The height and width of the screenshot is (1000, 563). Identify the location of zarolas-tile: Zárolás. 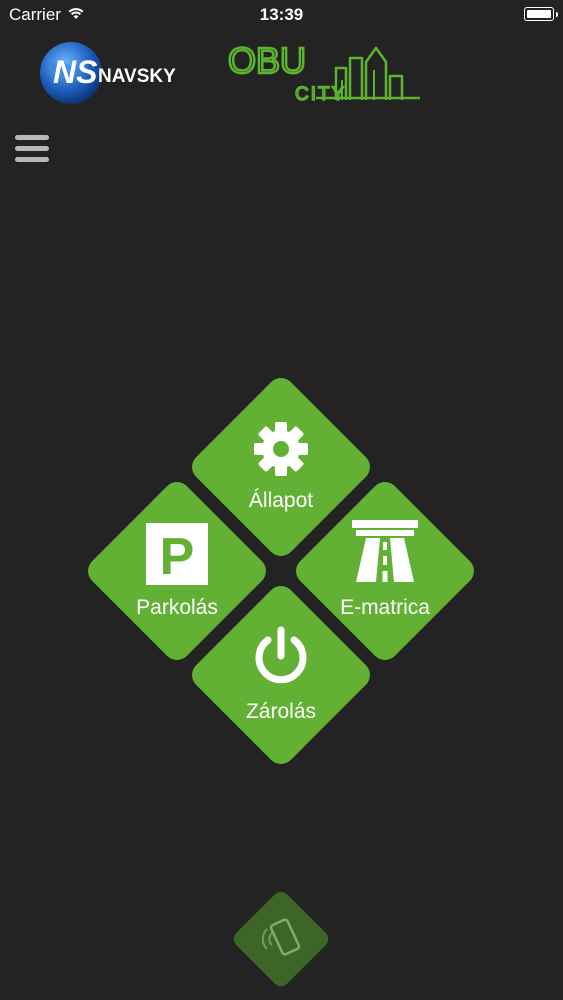
(281, 675).